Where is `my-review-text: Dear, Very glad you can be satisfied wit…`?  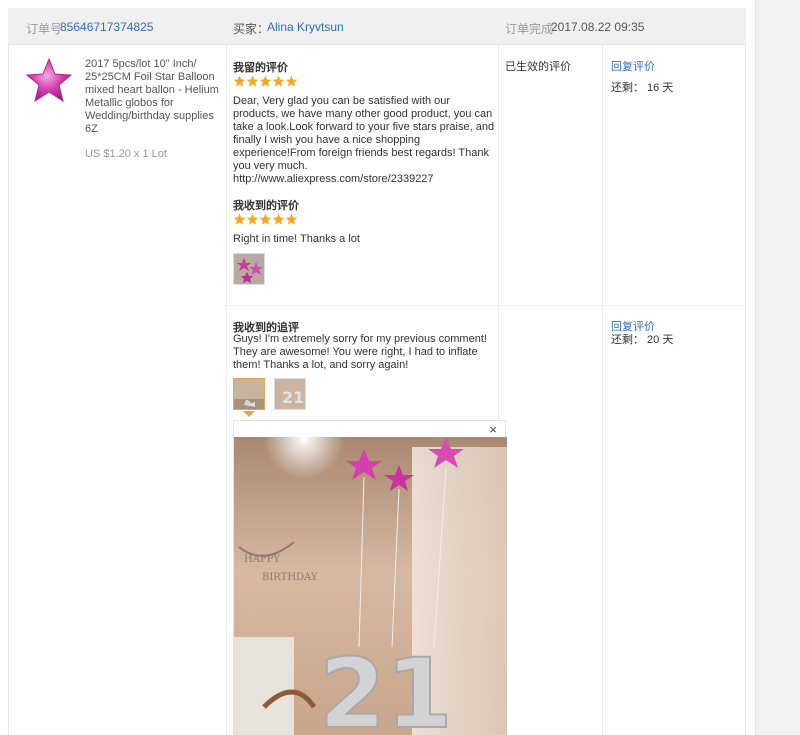
my-review-text: Dear, Very glad you can be satisfied wit… is located at coordinates (364, 140).